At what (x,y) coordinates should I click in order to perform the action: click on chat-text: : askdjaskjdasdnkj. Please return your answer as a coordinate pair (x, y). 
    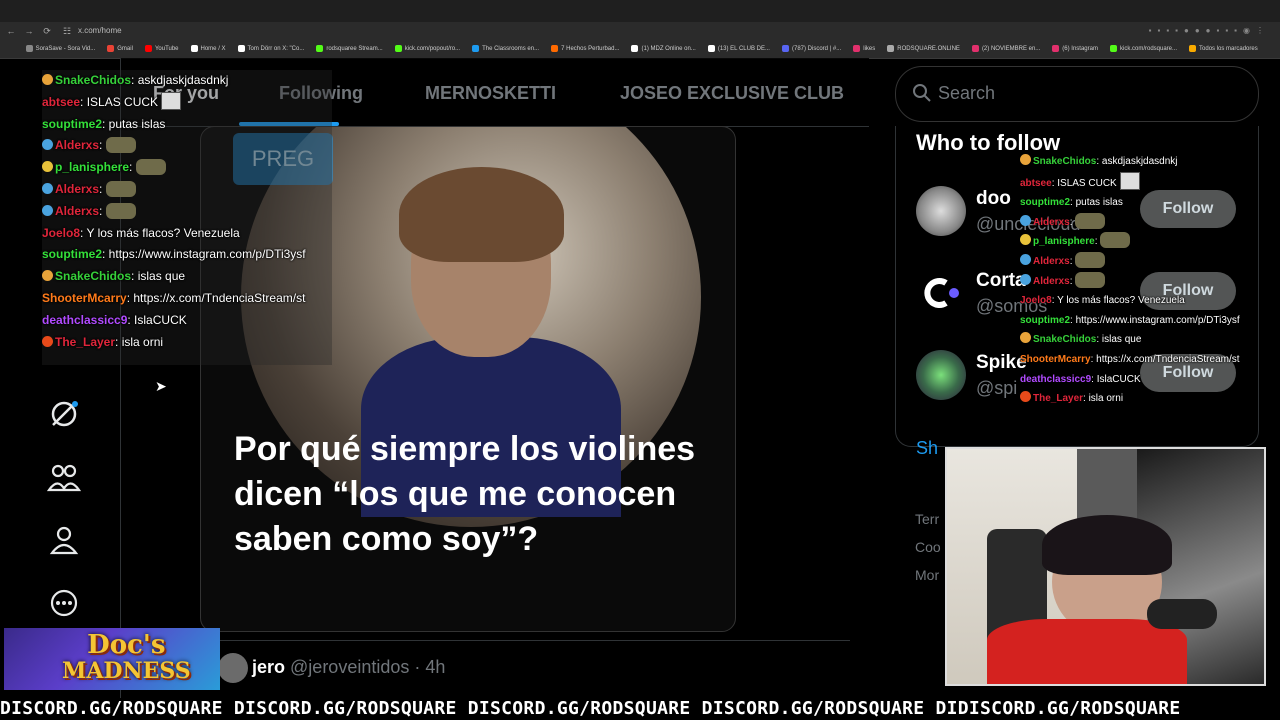
    Looking at the image, I should click on (180, 80).